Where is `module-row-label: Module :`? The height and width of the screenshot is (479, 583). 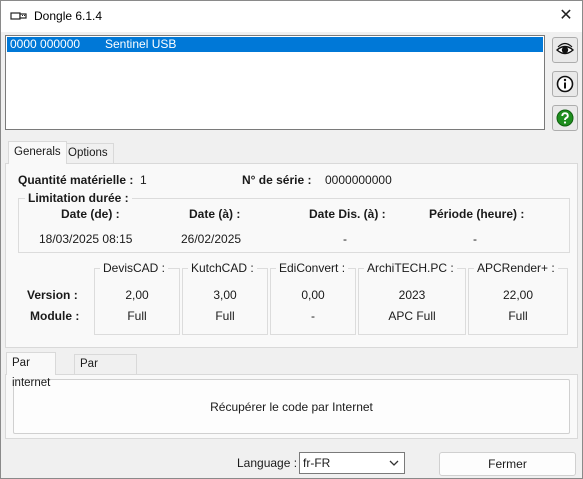 module-row-label: Module : is located at coordinates (55, 316).